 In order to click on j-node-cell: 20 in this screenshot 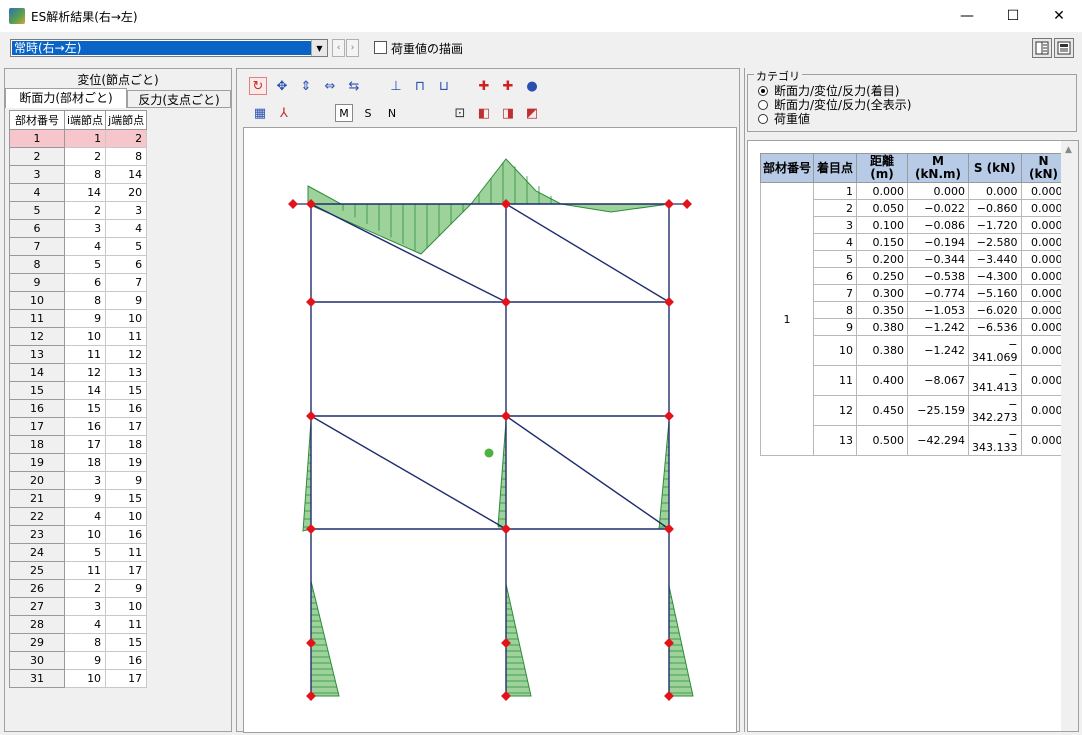, I will do `click(126, 192)`.